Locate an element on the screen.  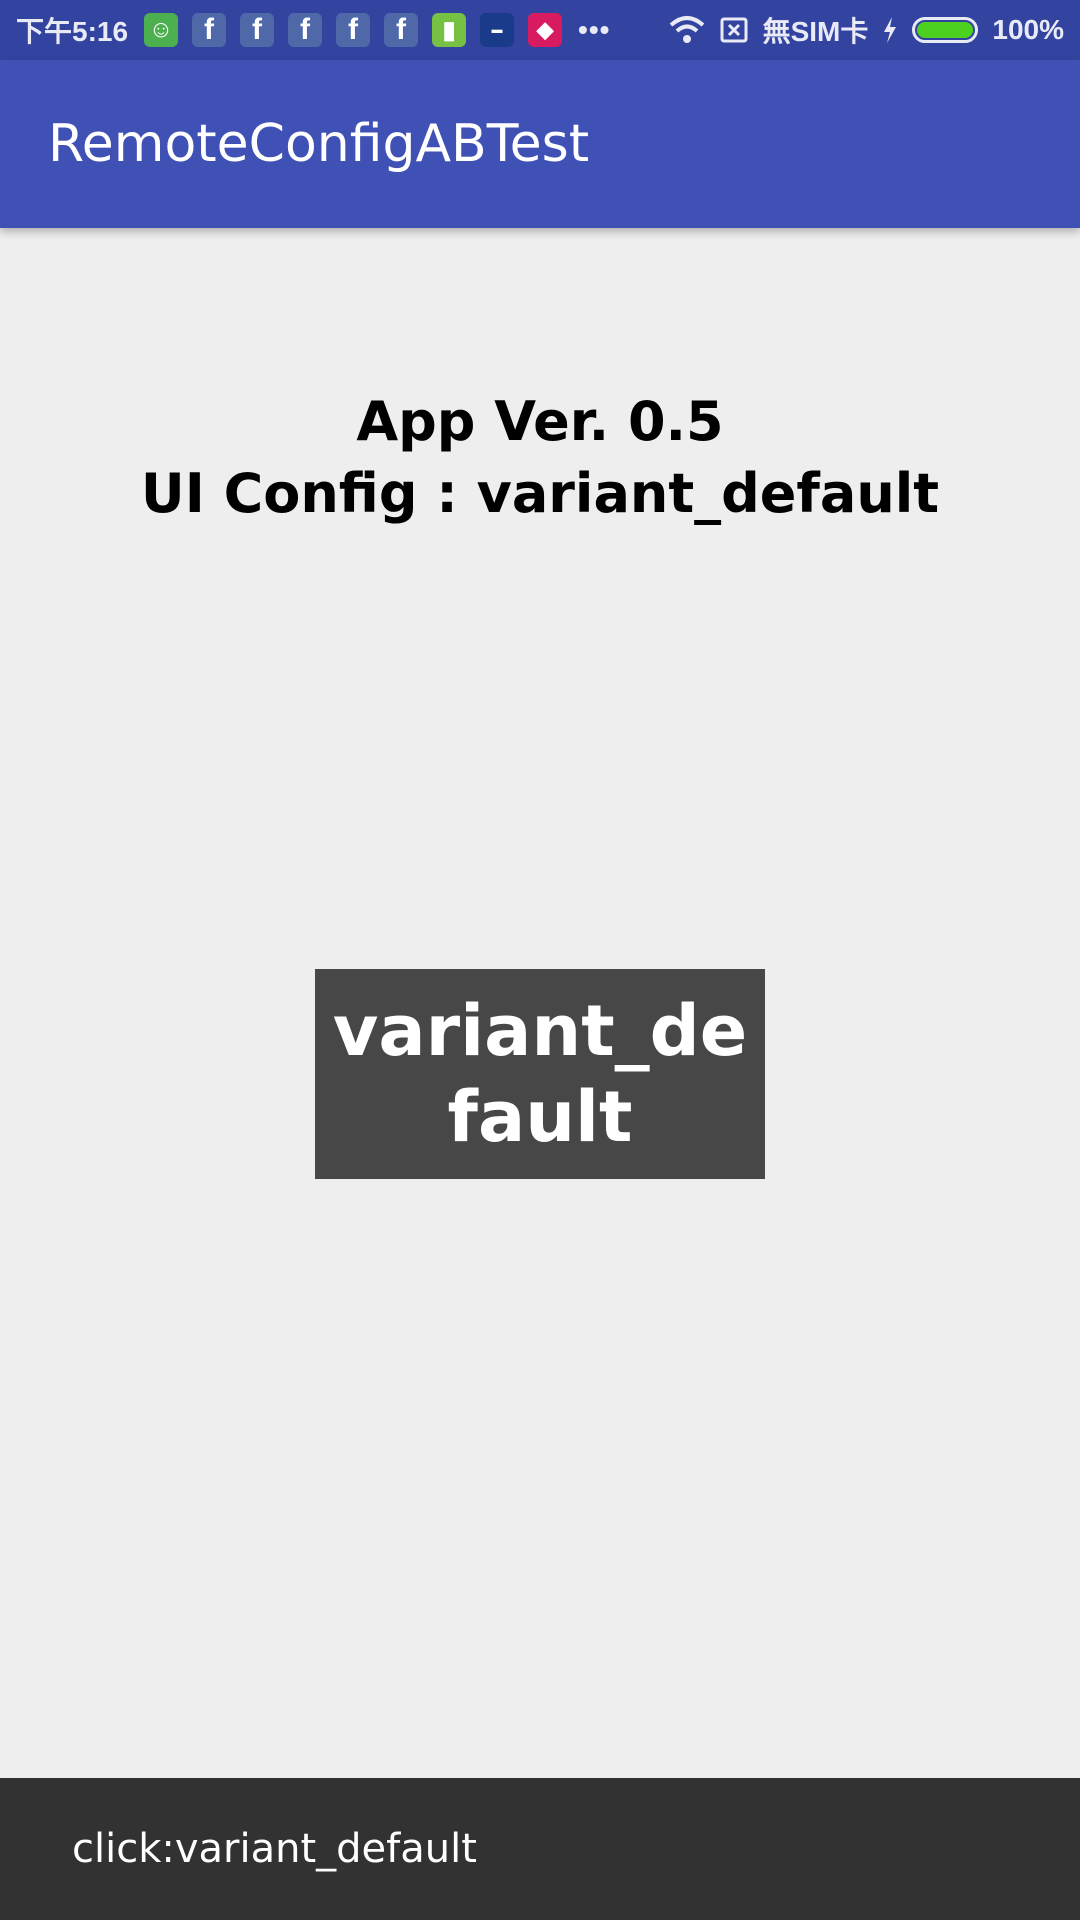
no-sim-icon is located at coordinates (734, 30).